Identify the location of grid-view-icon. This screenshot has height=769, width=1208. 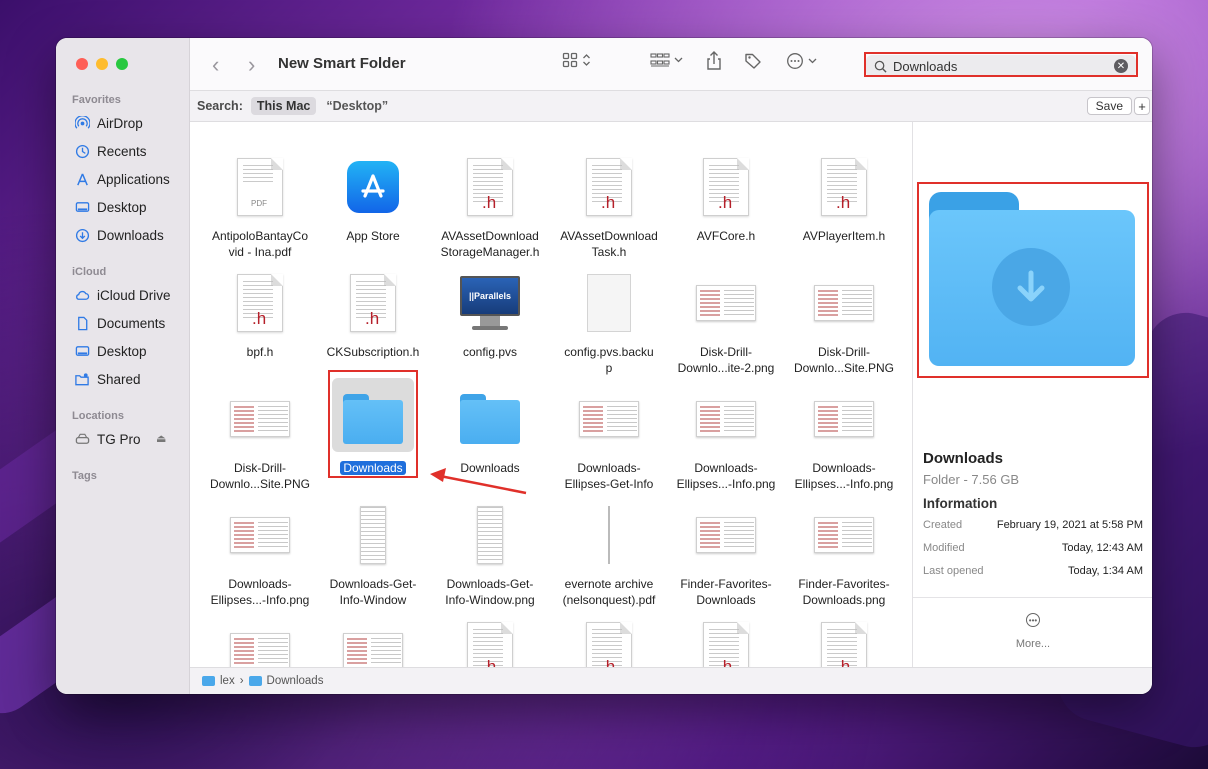
(570, 60).